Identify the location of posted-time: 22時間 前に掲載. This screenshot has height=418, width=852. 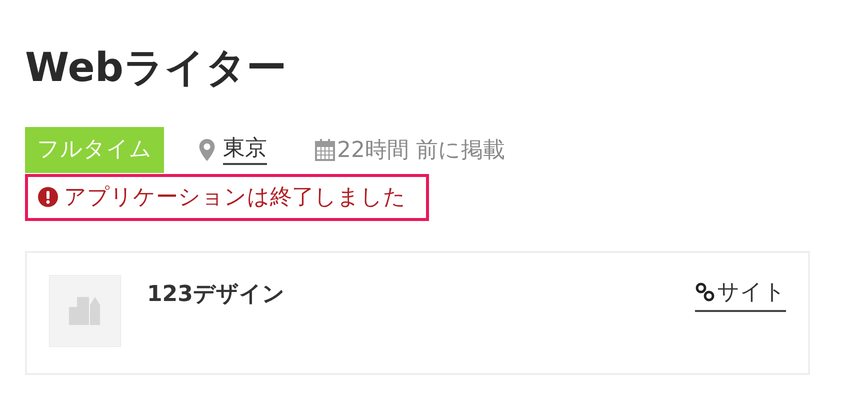
(421, 151).